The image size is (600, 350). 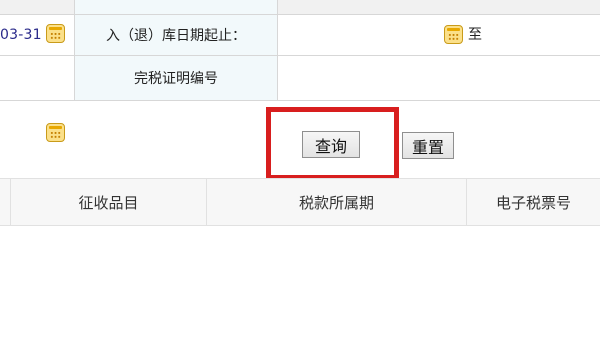 I want to click on certificate-number-label: 完税证明编号, so click(x=176, y=78).